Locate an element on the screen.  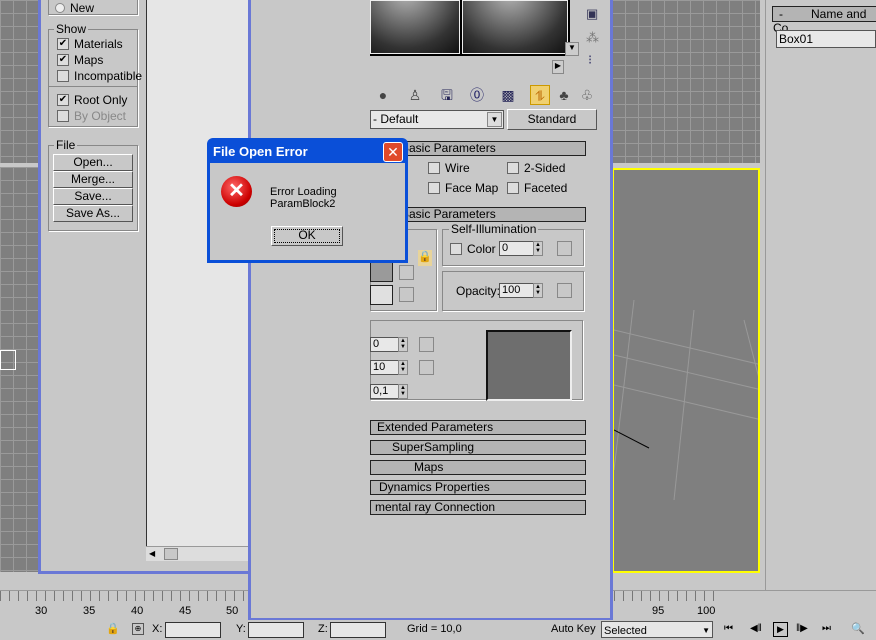
select-by-material-icon: ⁝ is located at coordinates (590, 60).